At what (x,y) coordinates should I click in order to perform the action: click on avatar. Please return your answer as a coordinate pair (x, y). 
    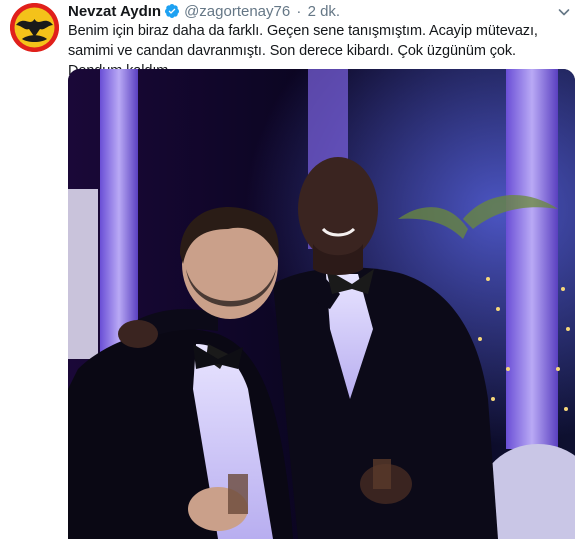
    Looking at the image, I should click on (34, 27).